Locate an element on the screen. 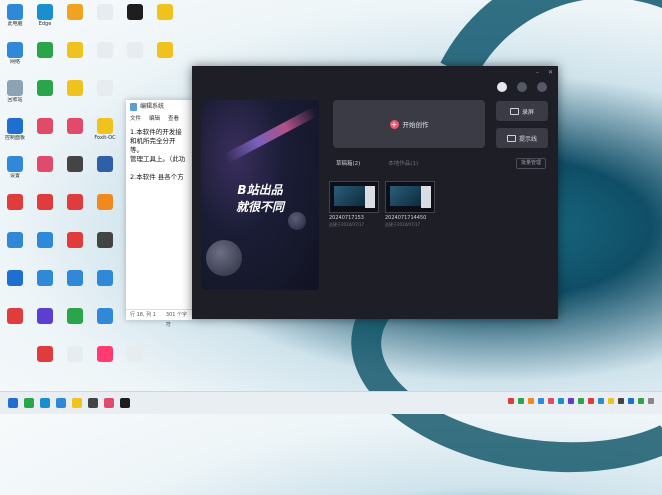 The image size is (662, 495). desktop-shortcut: 网络 is located at coordinates (15, 52).